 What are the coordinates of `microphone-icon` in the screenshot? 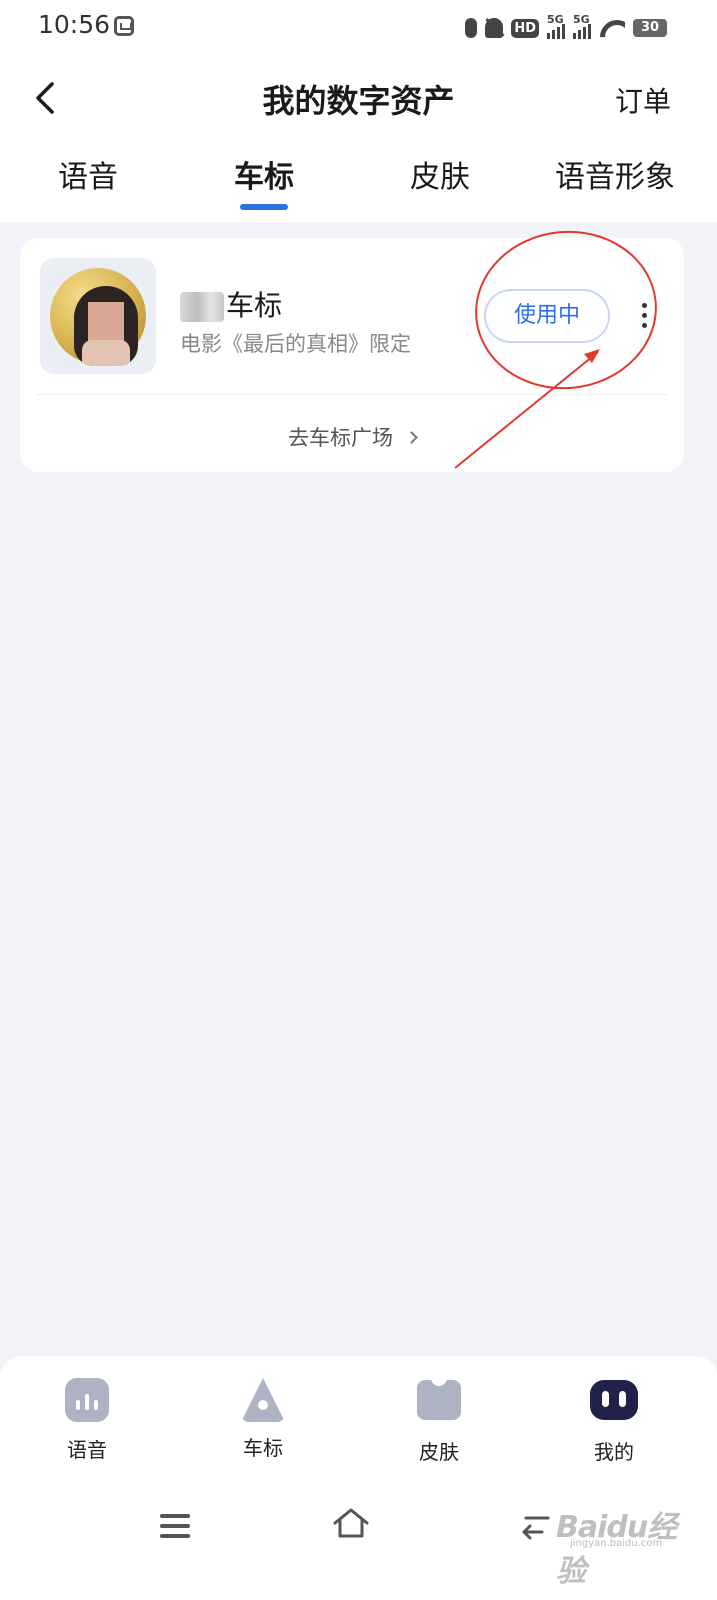 It's located at (471, 28).